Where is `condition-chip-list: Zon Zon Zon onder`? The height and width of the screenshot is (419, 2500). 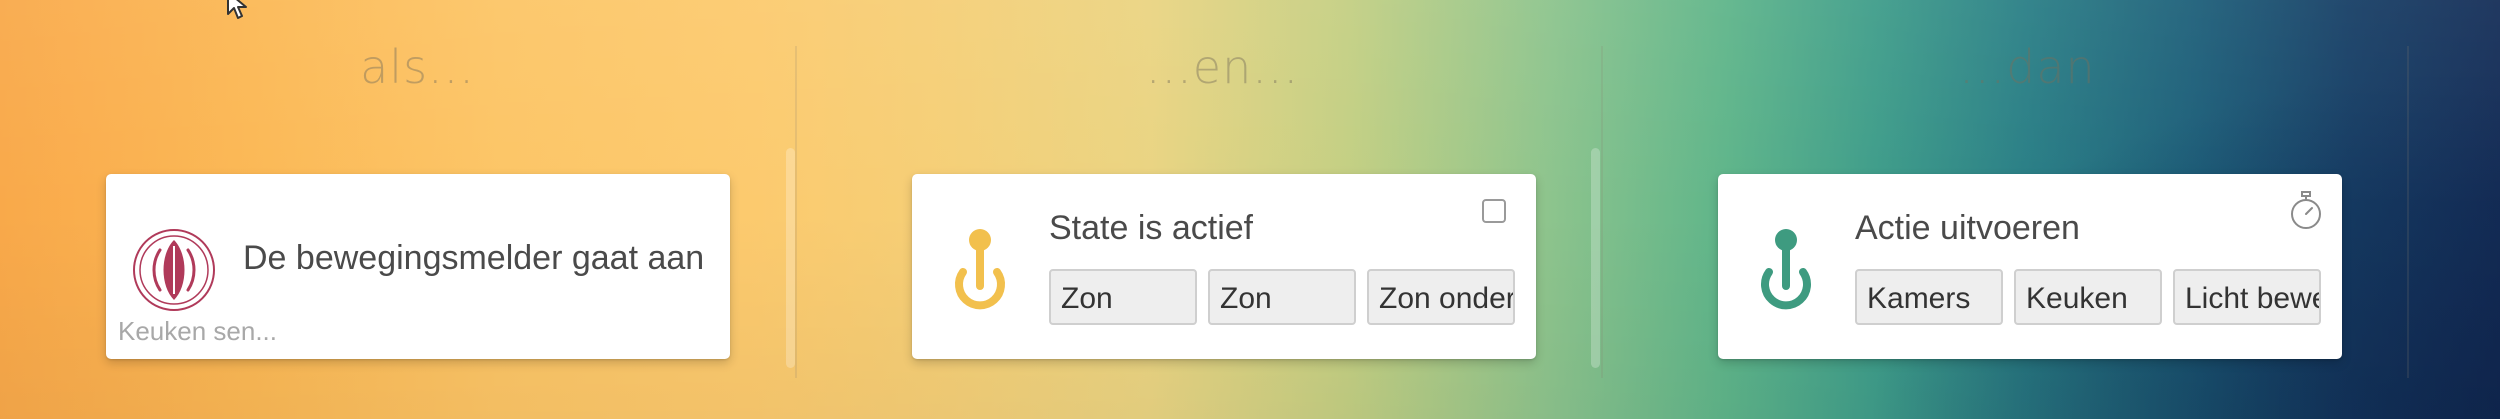
condition-chip-list: Zon Zon Zon onder is located at coordinates (1282, 297).